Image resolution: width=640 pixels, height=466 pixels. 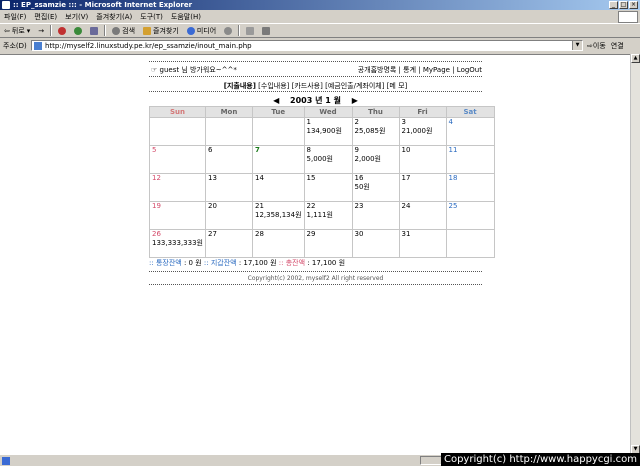 What do you see at coordinates (278, 207) in the screenshot?
I see `day-number: 21` at bounding box center [278, 207].